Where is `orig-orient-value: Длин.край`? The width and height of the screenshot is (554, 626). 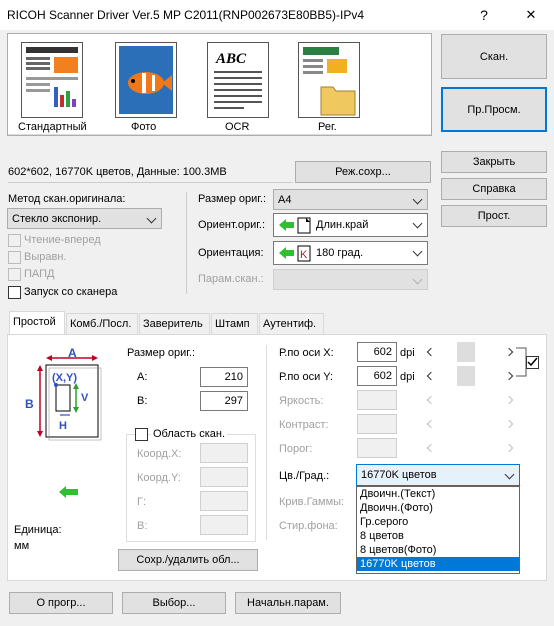 orig-orient-value: Длин.край is located at coordinates (342, 225).